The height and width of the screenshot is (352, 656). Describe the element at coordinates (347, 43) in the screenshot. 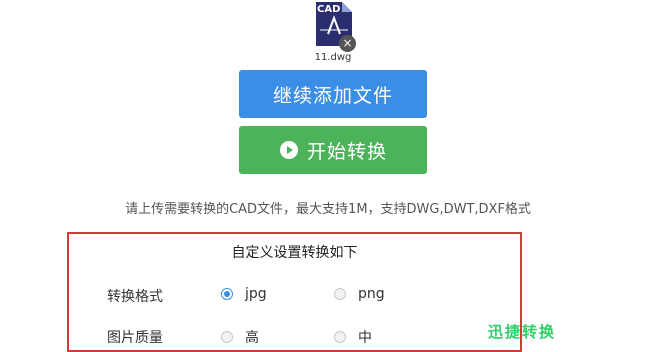

I see `remove-file-button: ×` at that location.